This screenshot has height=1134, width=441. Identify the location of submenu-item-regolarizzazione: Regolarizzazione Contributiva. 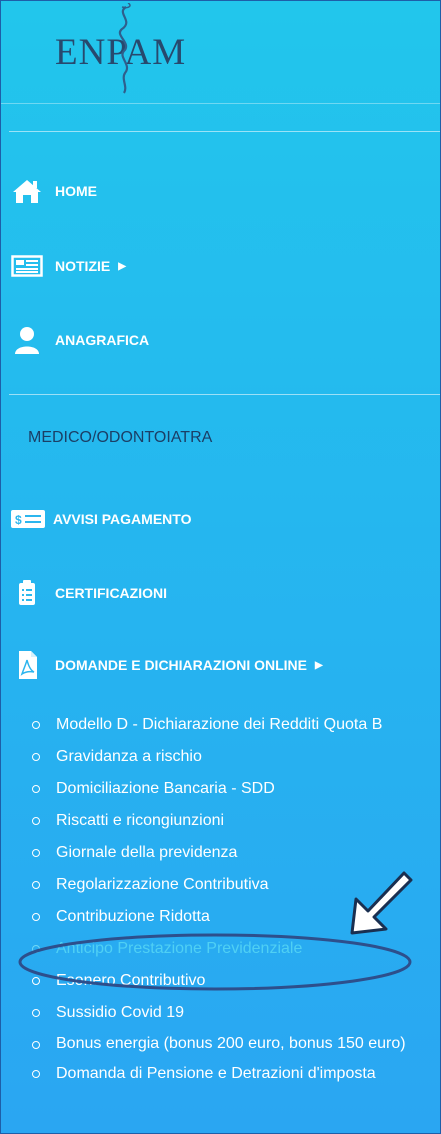
(235, 885).